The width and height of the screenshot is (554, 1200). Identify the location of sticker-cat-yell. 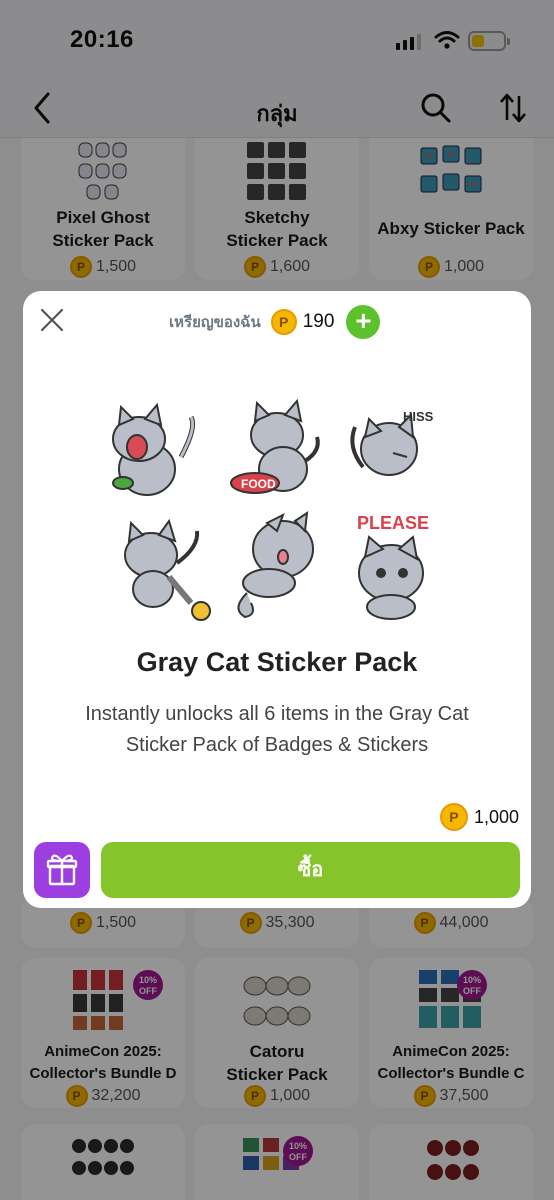
(154, 449).